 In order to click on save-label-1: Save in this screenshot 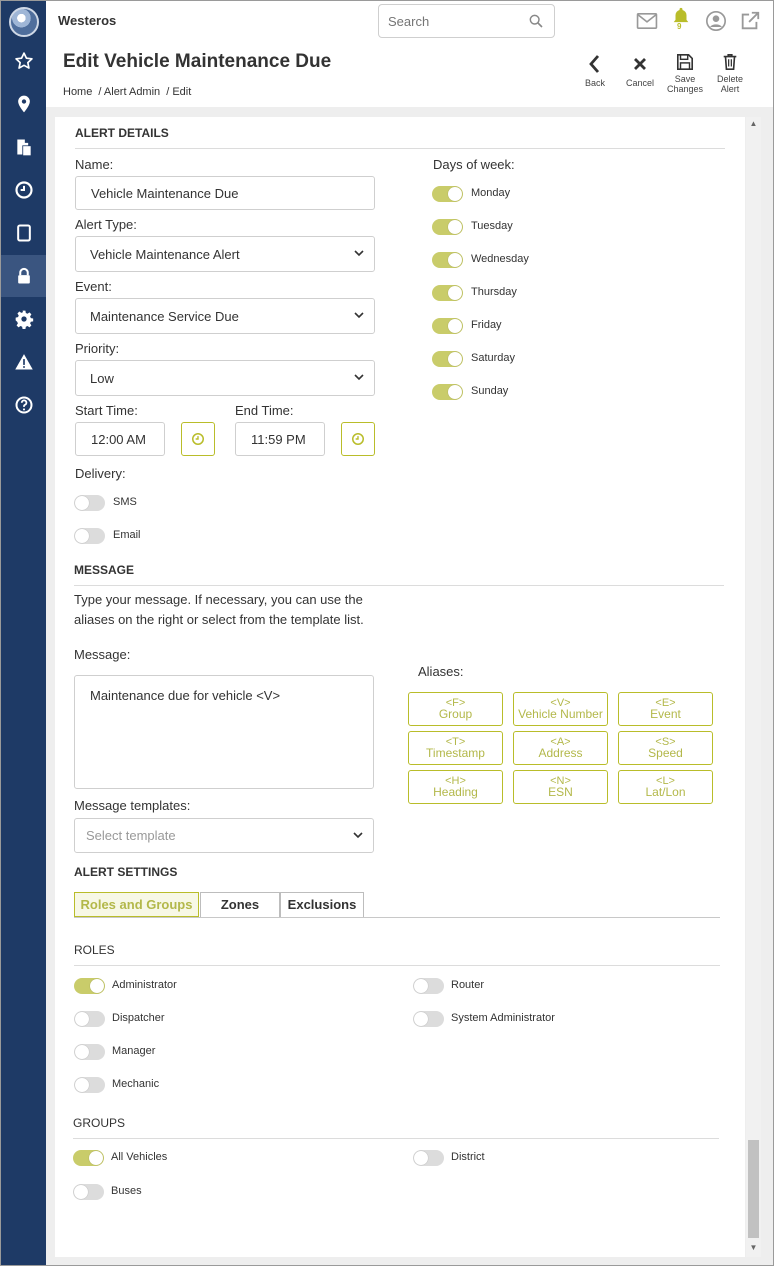, I will do `click(685, 79)`.